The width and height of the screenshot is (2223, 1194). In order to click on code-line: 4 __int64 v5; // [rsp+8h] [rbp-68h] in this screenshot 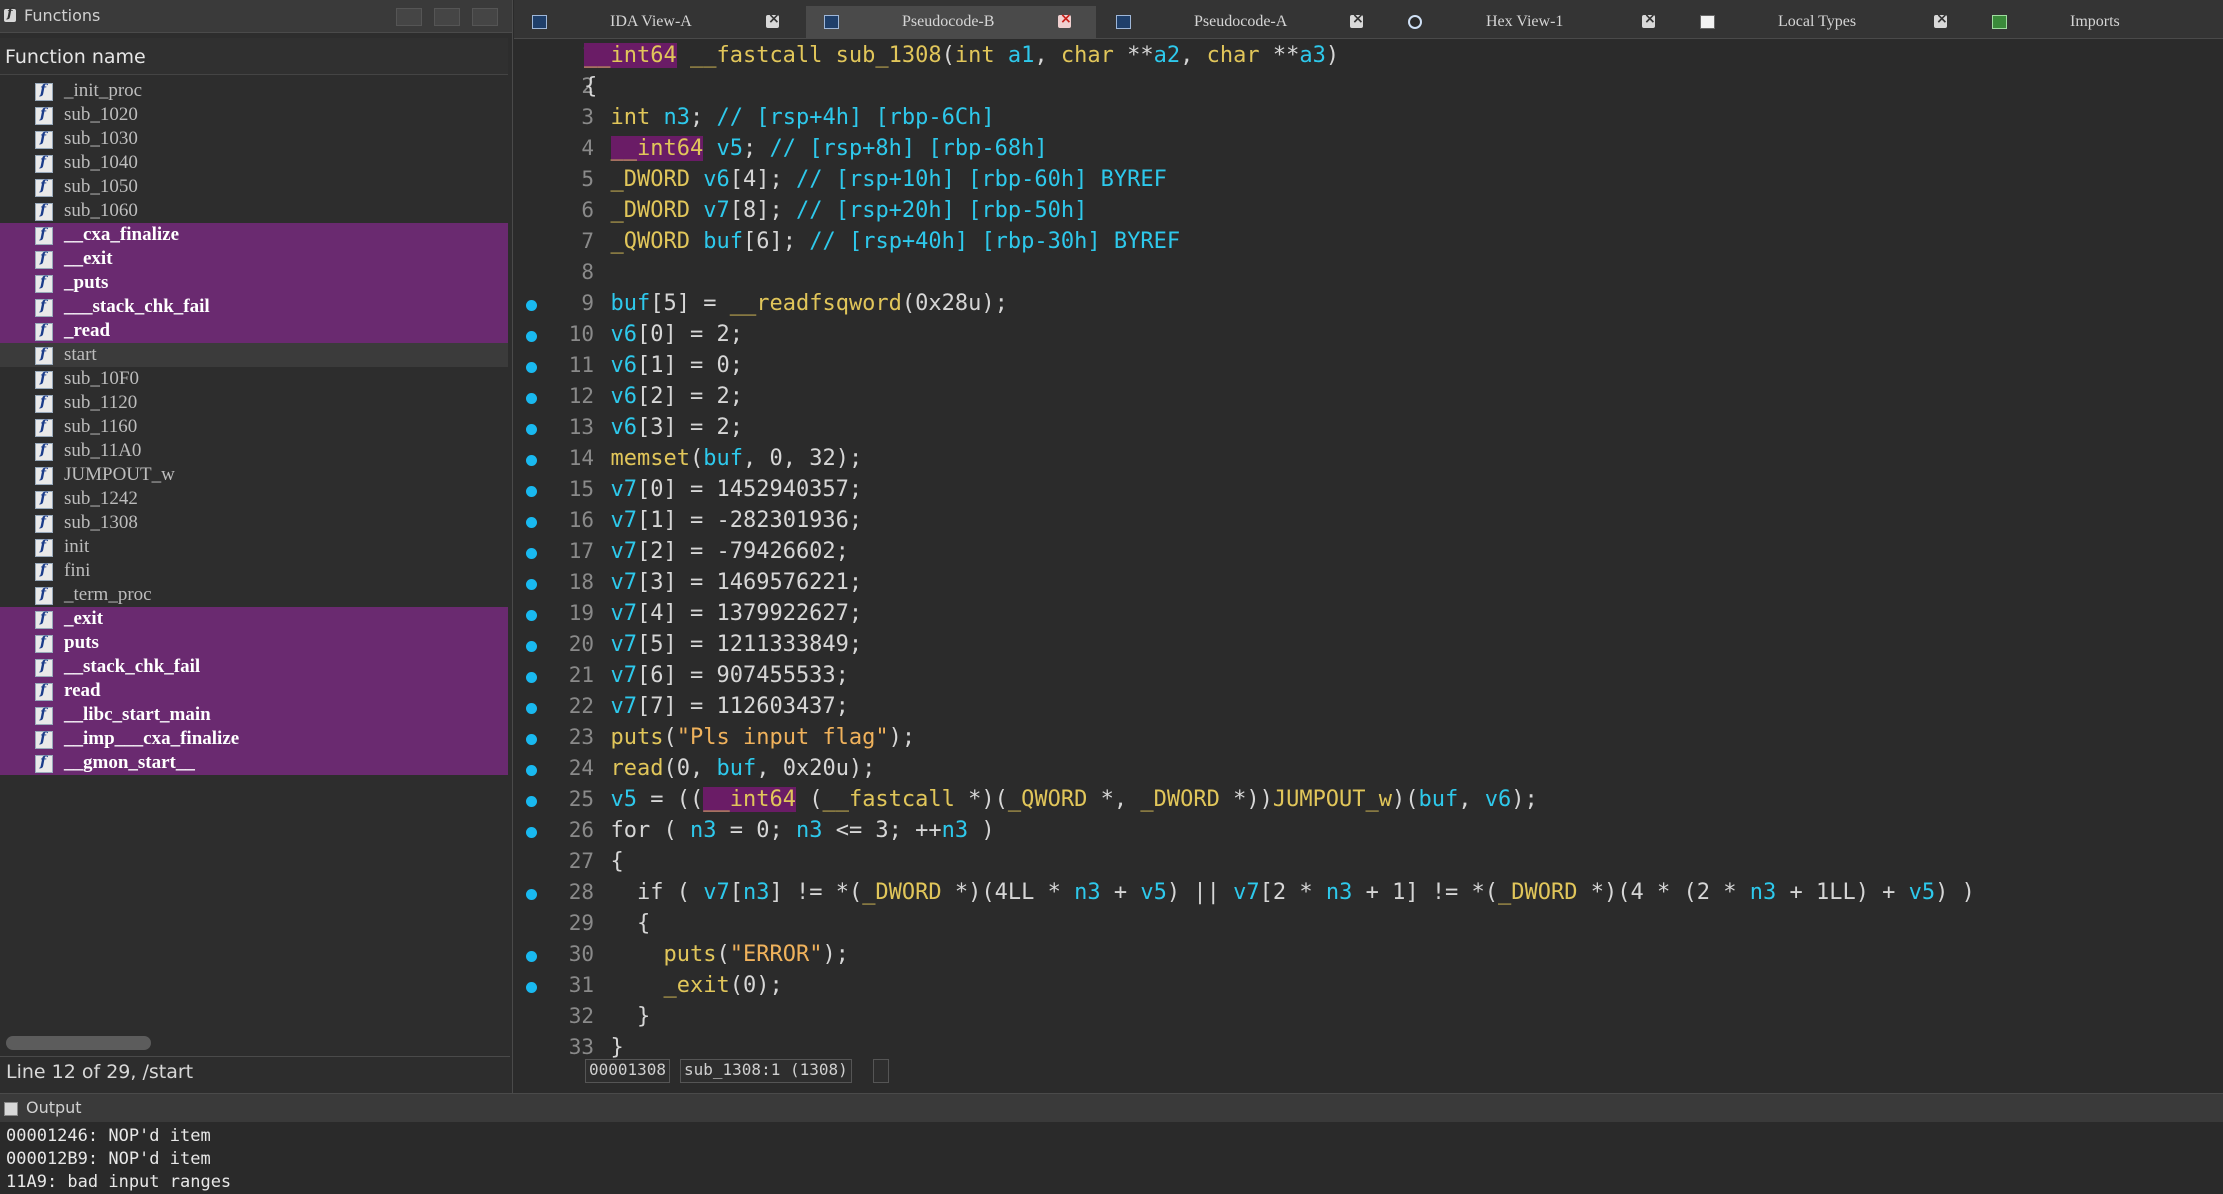, I will do `click(1368, 148)`.